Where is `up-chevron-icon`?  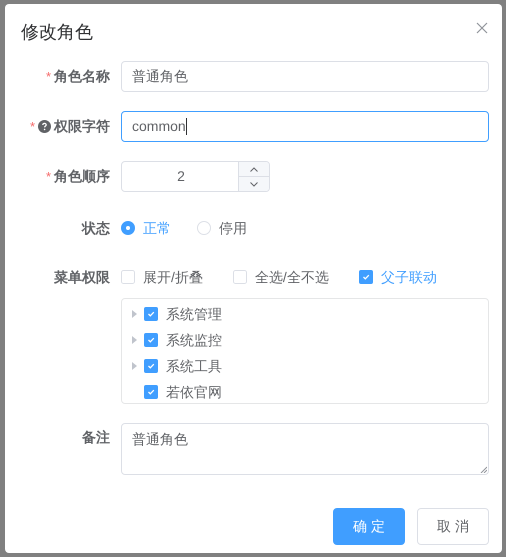
up-chevron-icon is located at coordinates (254, 169).